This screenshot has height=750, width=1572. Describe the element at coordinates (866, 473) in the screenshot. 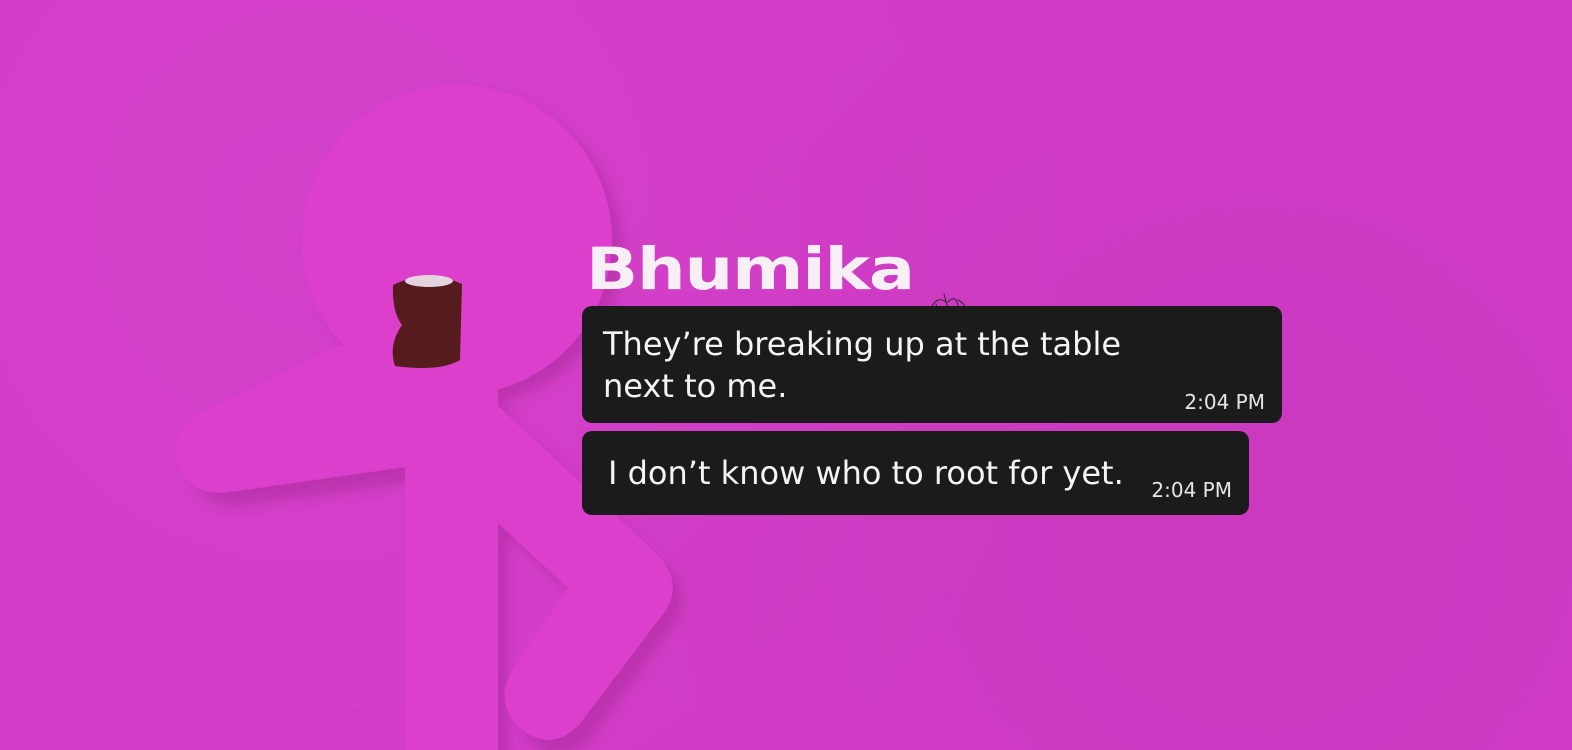

I see `message-text: I don’t know who to root for yet.` at that location.